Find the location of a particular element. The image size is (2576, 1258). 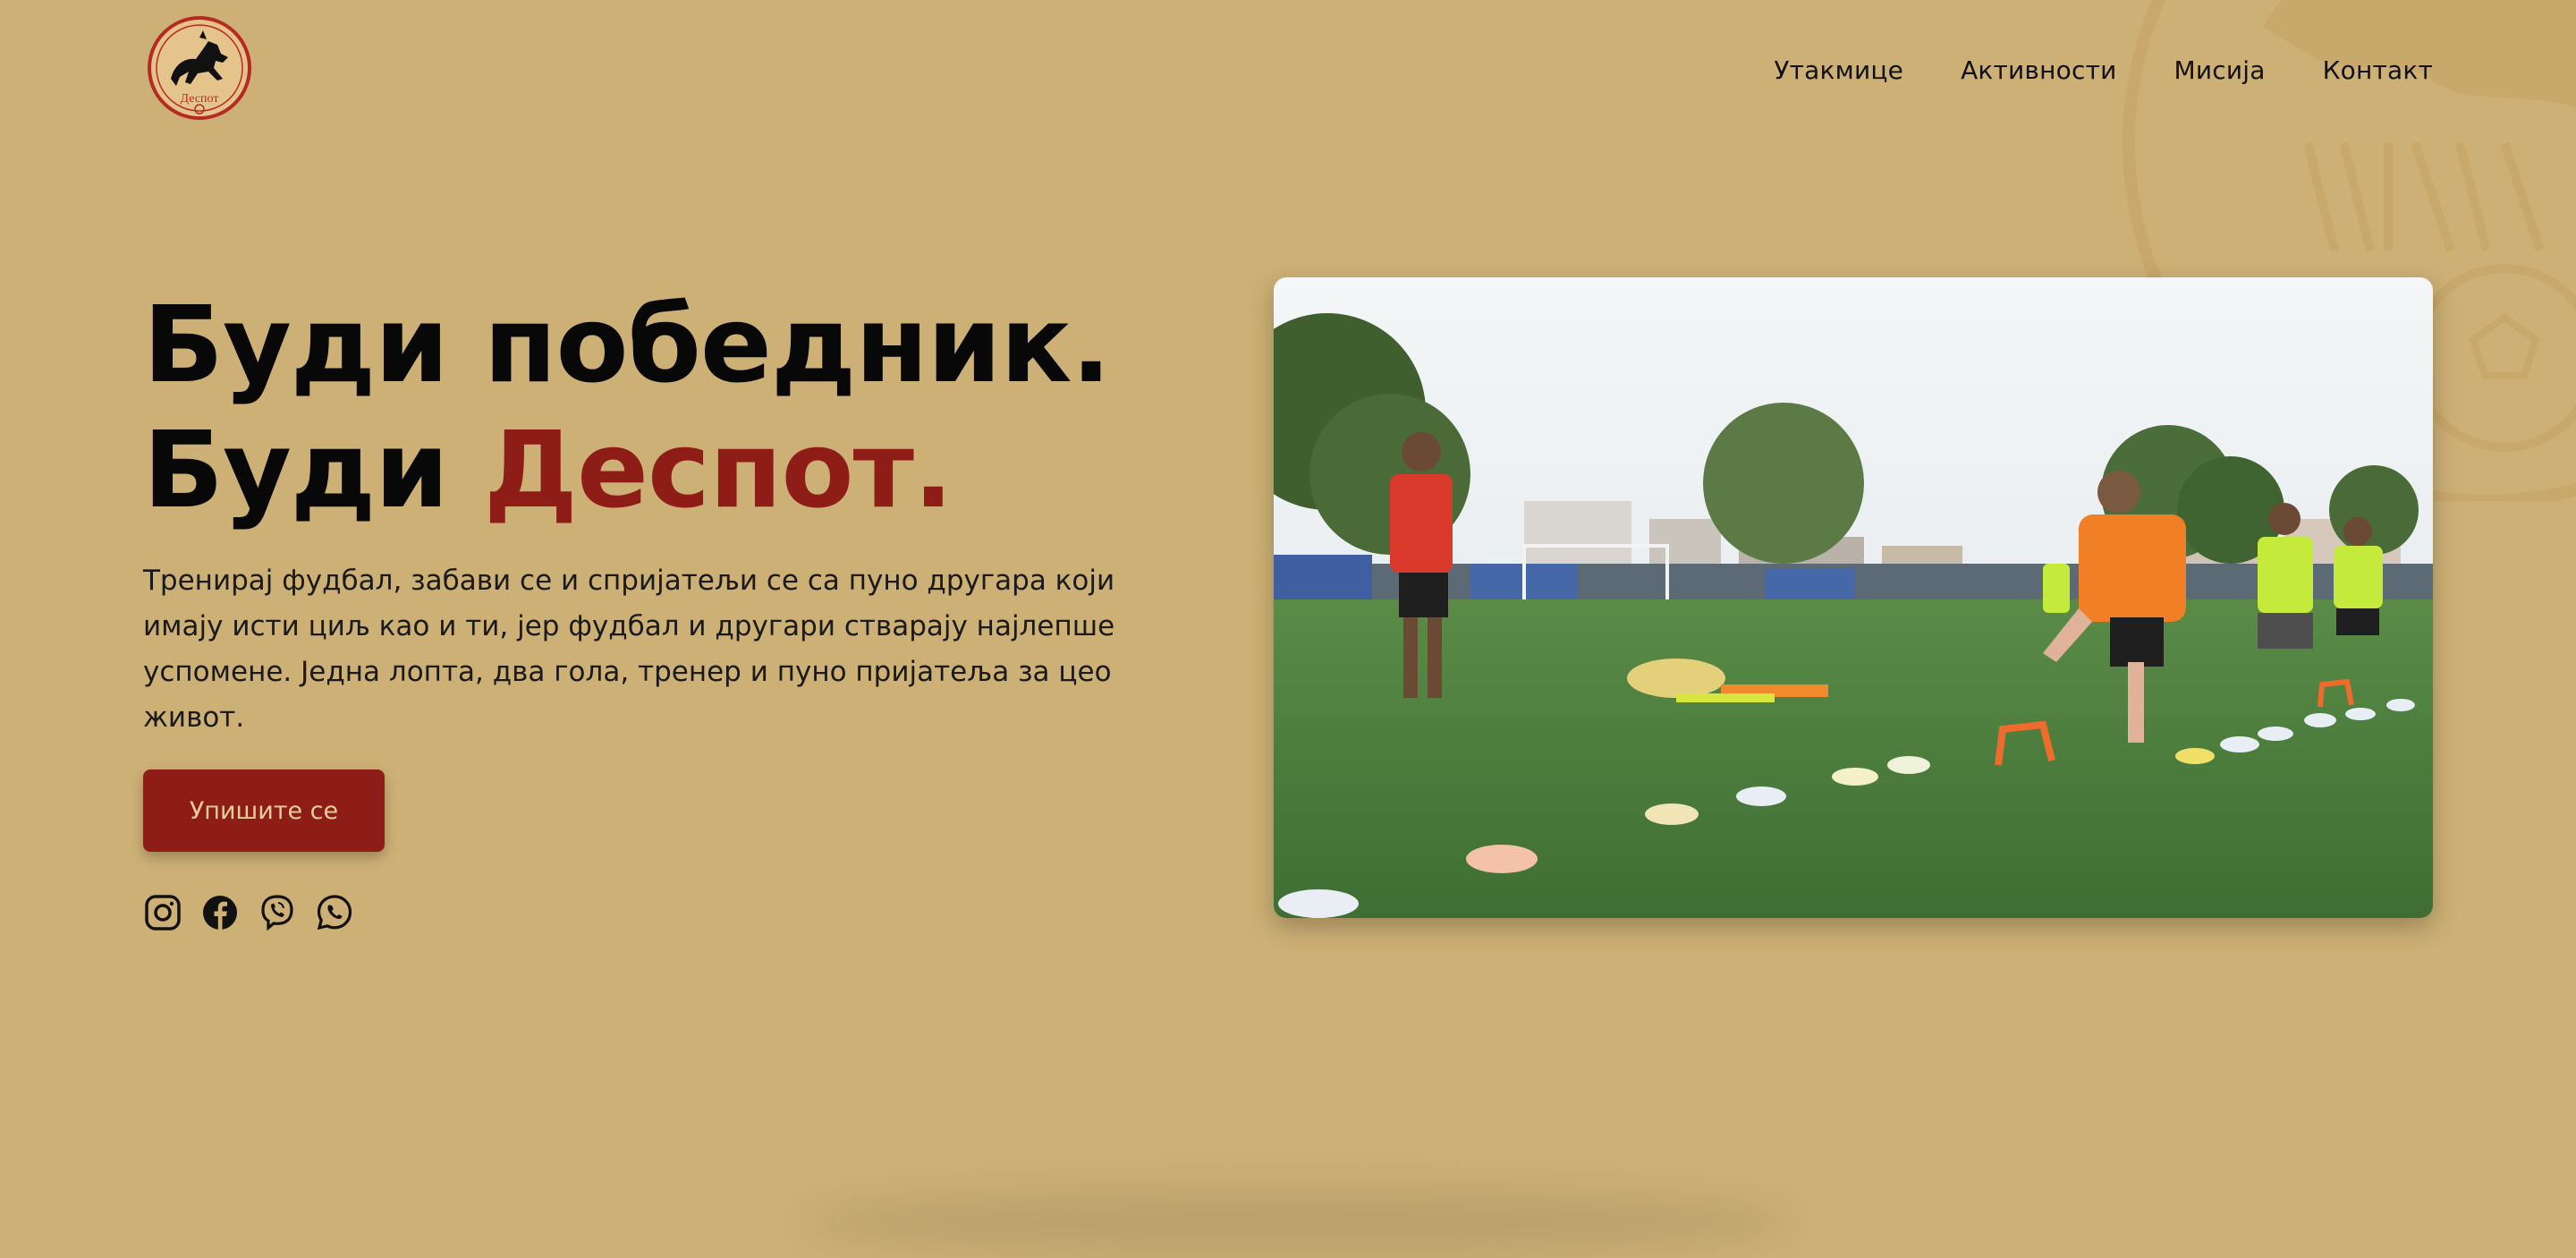

social-links is located at coordinates (248, 912).